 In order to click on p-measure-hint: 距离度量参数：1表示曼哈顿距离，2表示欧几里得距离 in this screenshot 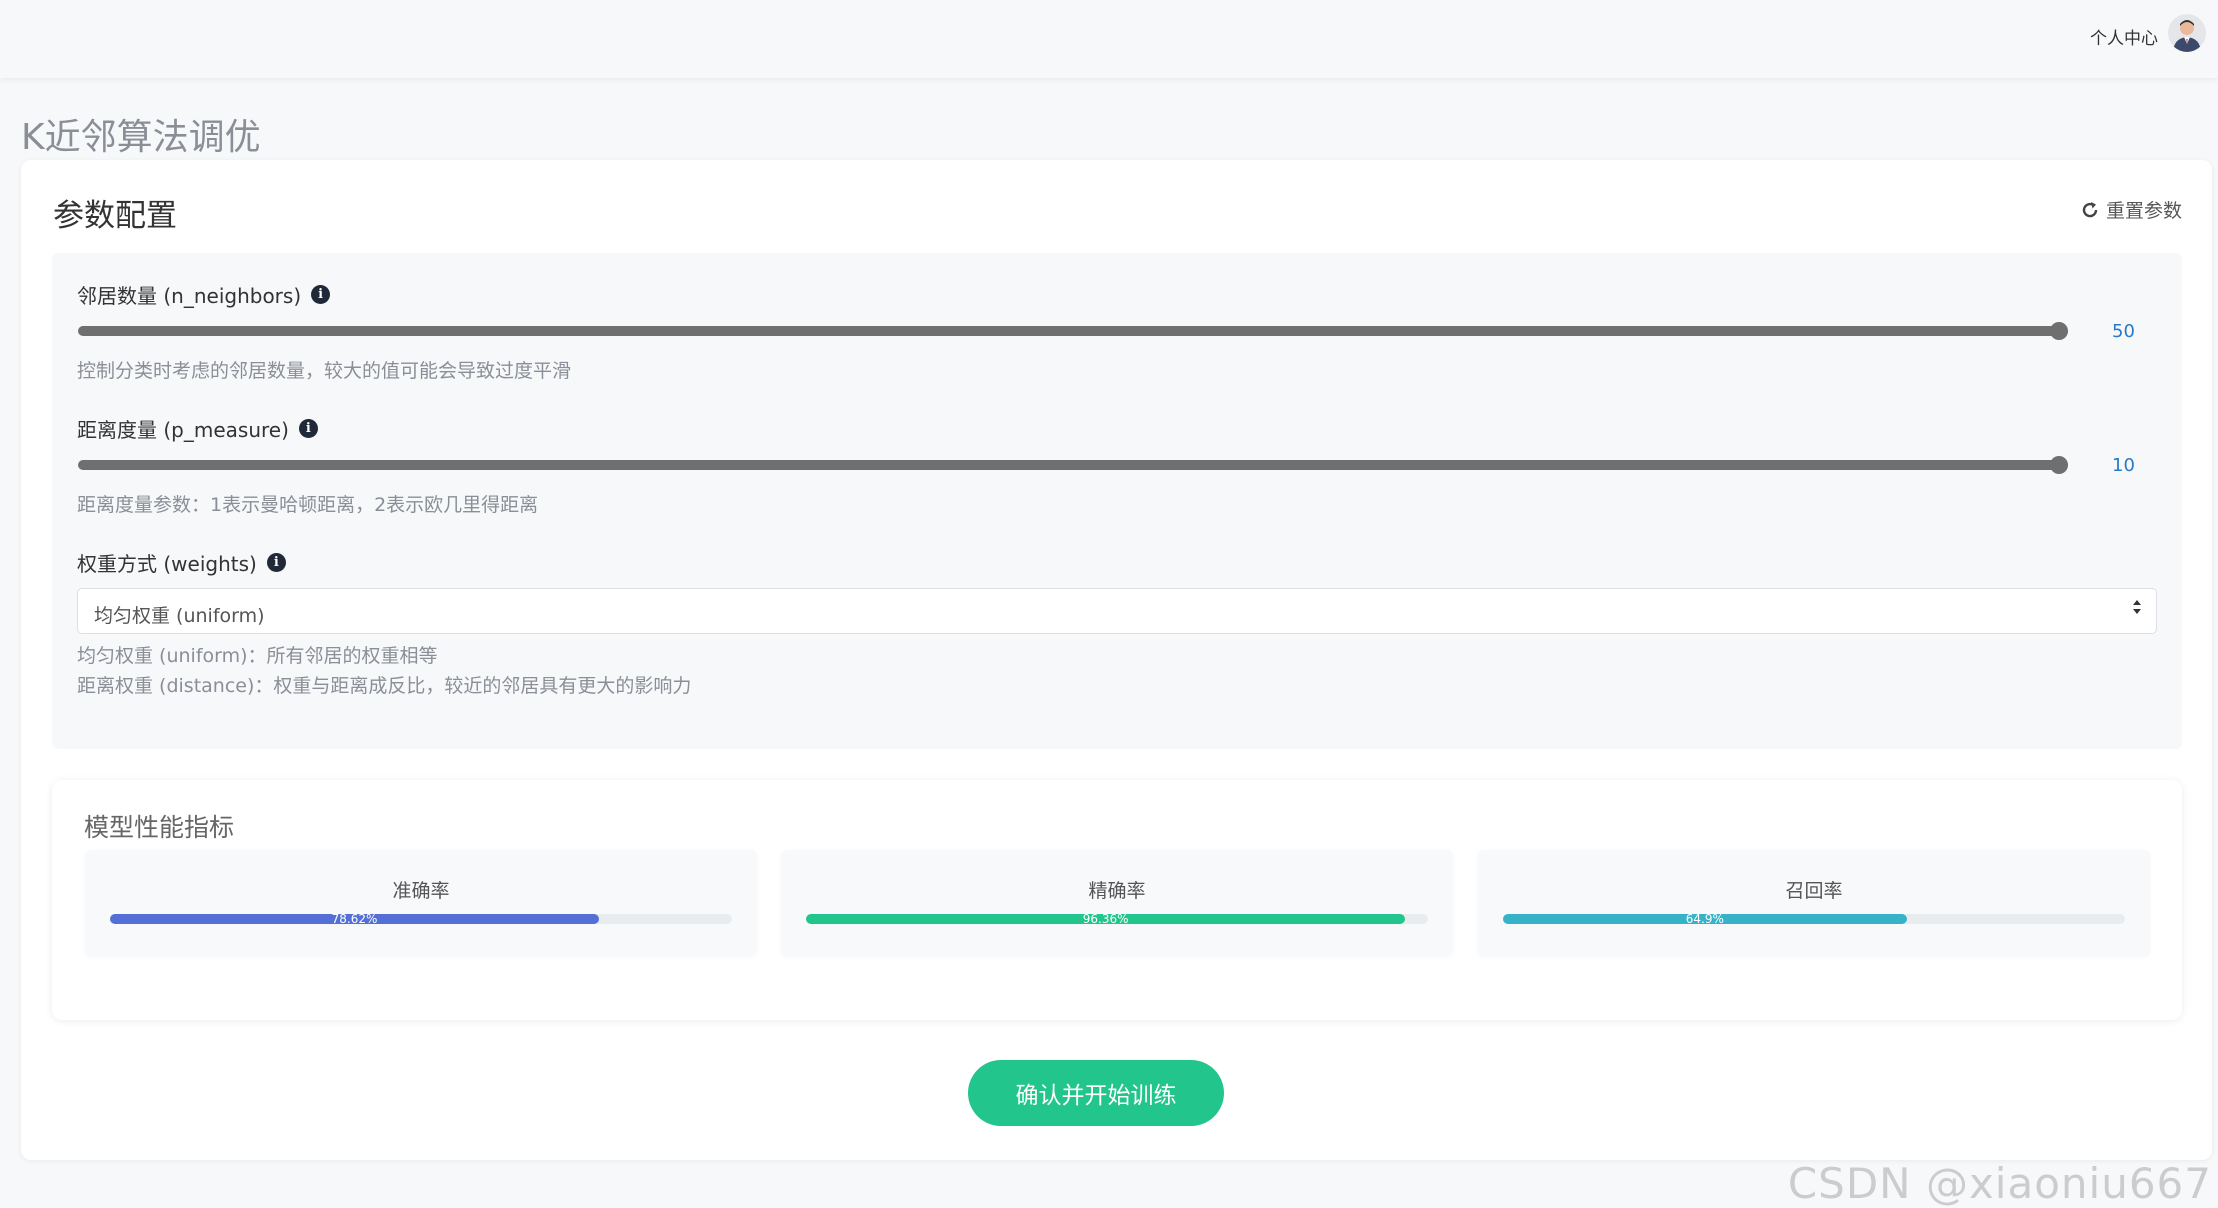, I will do `click(308, 505)`.